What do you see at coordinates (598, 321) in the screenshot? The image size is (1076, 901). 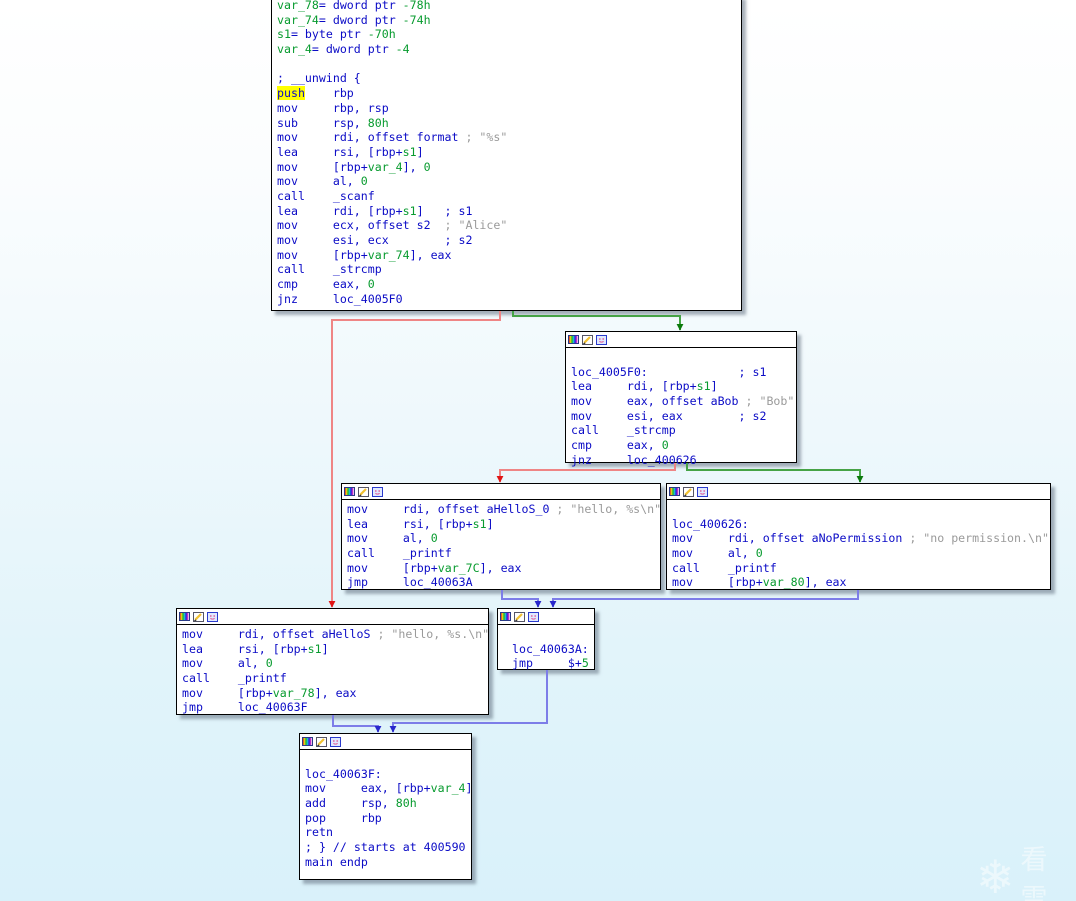 I see `flow-edge-green` at bounding box center [598, 321].